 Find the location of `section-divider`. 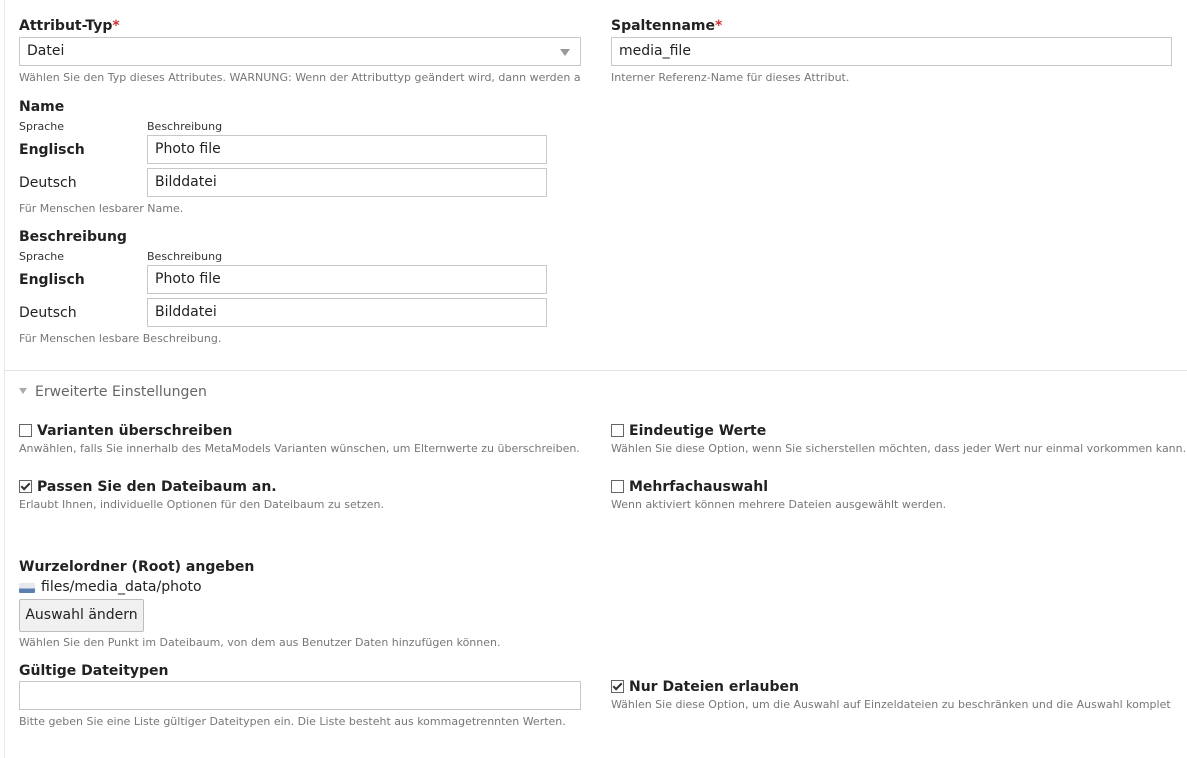

section-divider is located at coordinates (596, 370).